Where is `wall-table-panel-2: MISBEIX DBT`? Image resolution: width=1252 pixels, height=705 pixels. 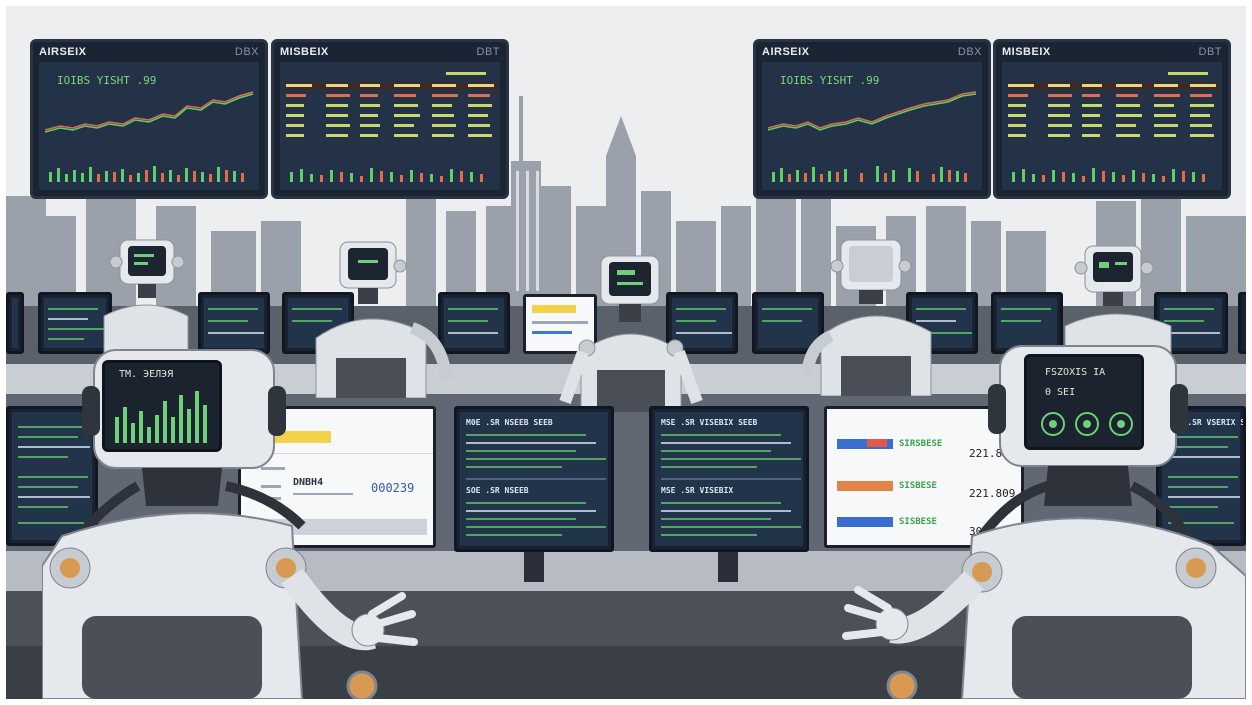 wall-table-panel-2: MISBEIX DBT is located at coordinates (390, 119).